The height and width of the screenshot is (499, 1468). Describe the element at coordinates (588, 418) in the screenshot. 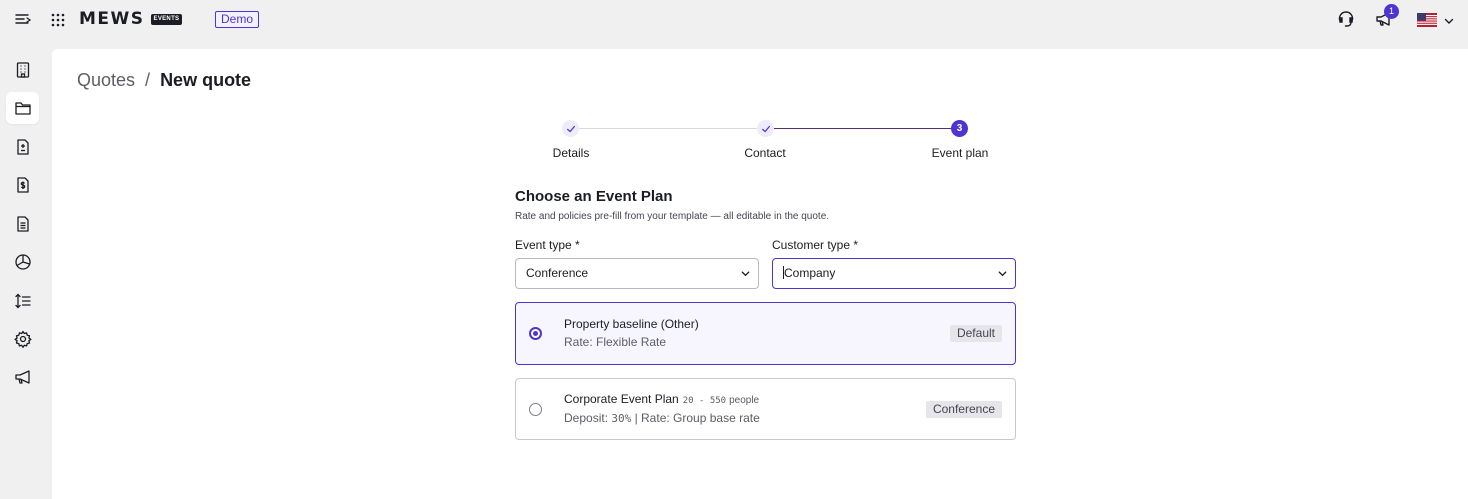

I see `plan-deposit-label: Deposit:` at that location.